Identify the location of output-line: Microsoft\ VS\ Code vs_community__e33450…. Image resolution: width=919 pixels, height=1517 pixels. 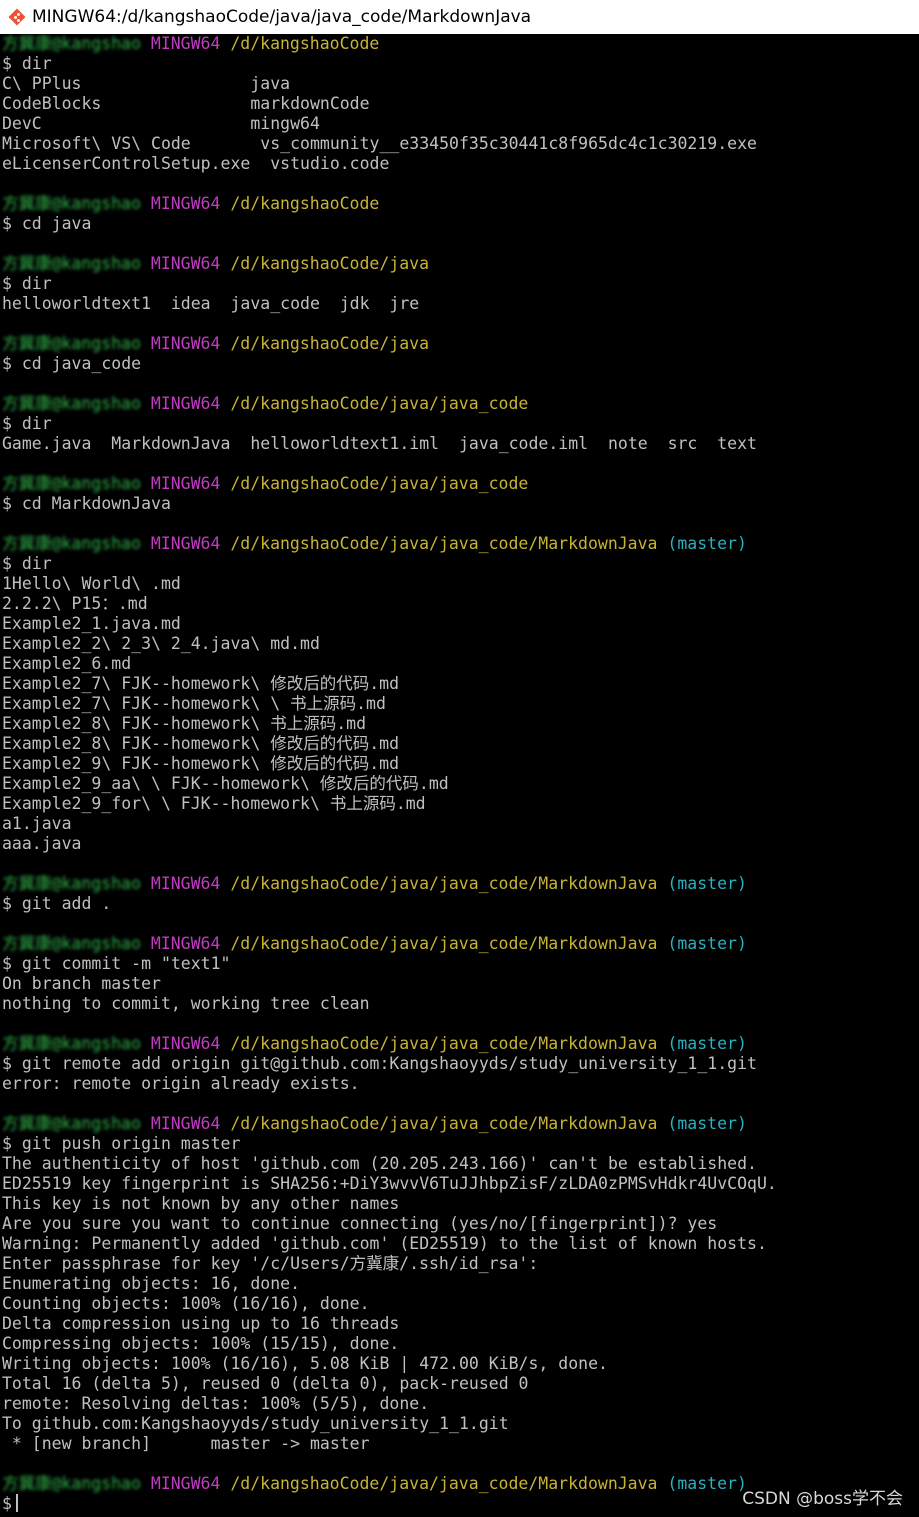
(460, 144).